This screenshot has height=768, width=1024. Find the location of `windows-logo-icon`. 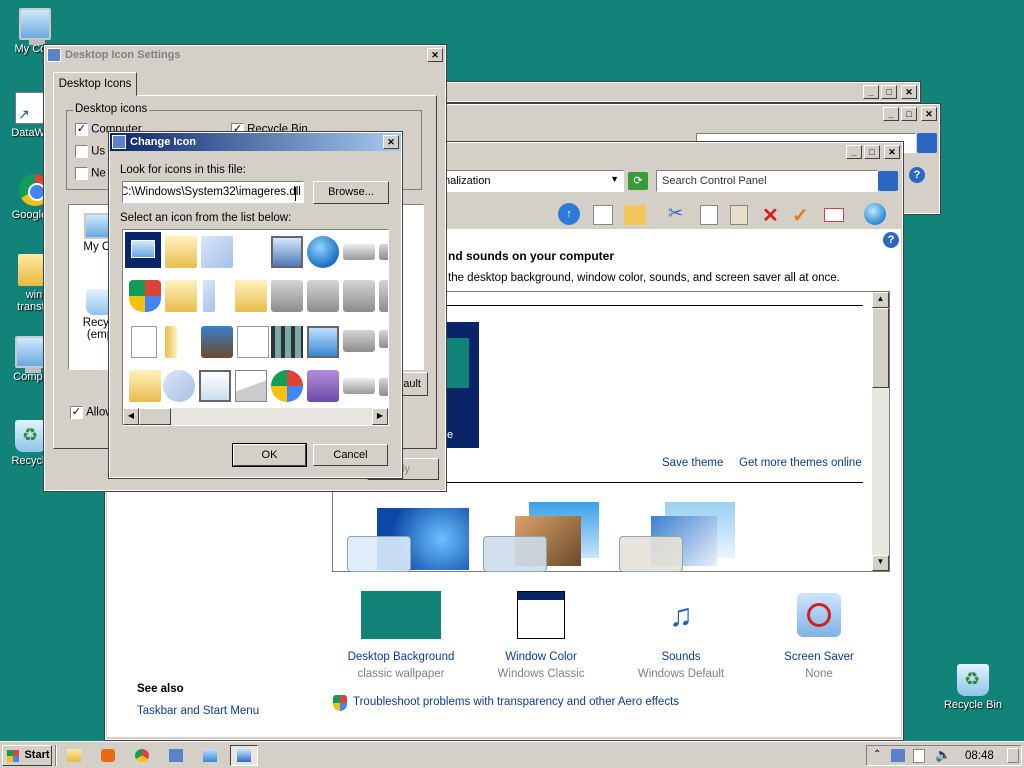

windows-logo-icon is located at coordinates (287, 386).